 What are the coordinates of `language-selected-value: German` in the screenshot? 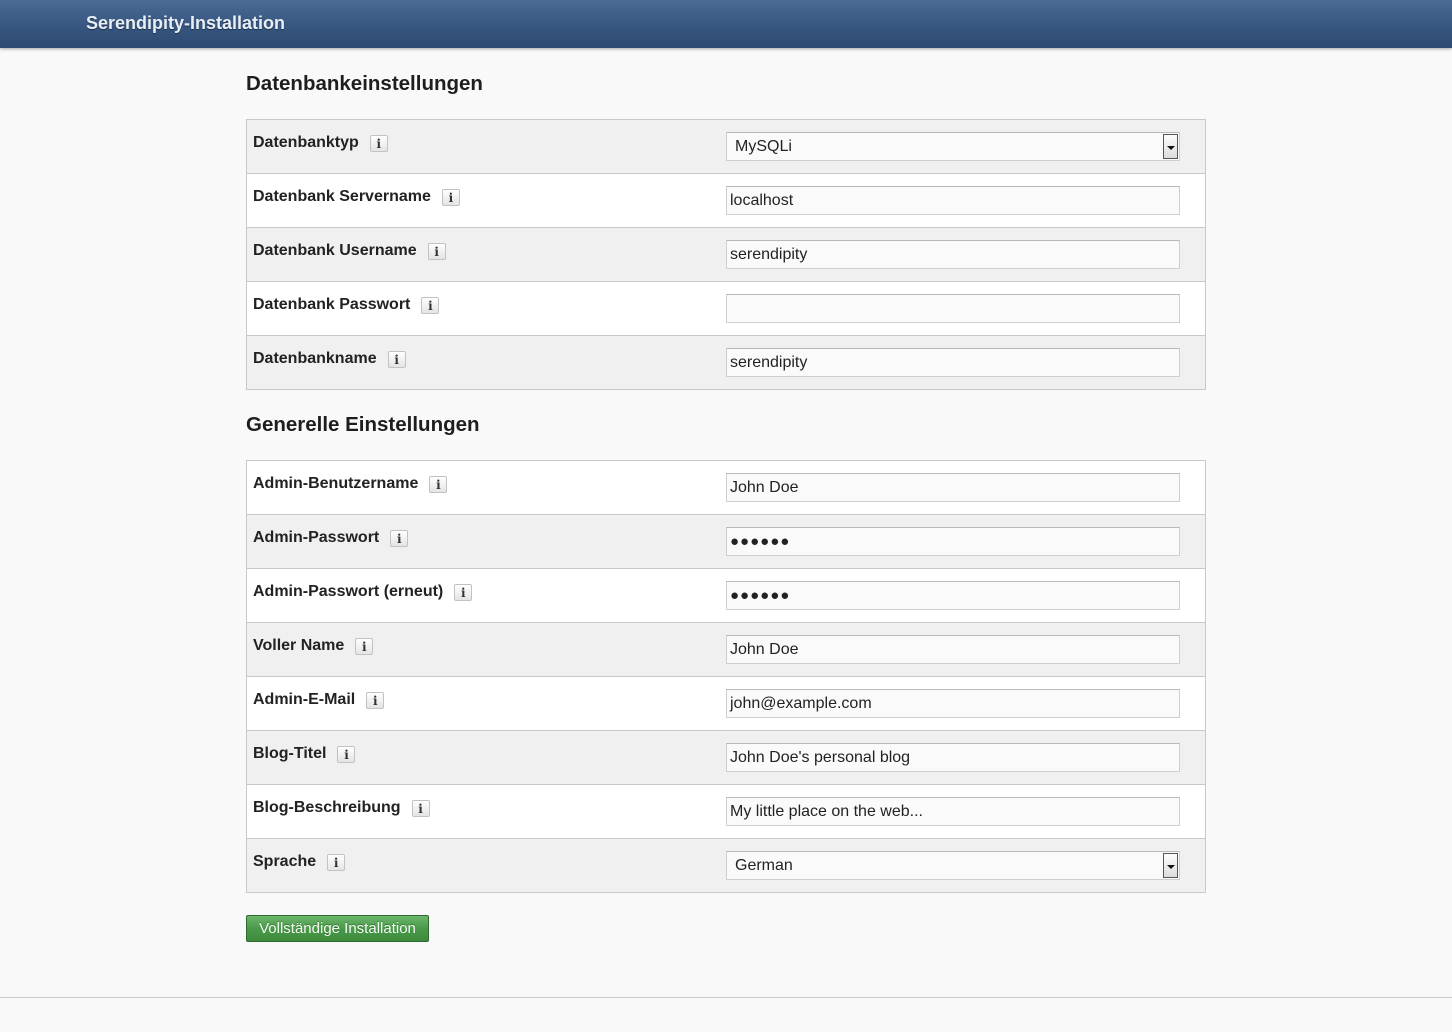 It's located at (764, 865).